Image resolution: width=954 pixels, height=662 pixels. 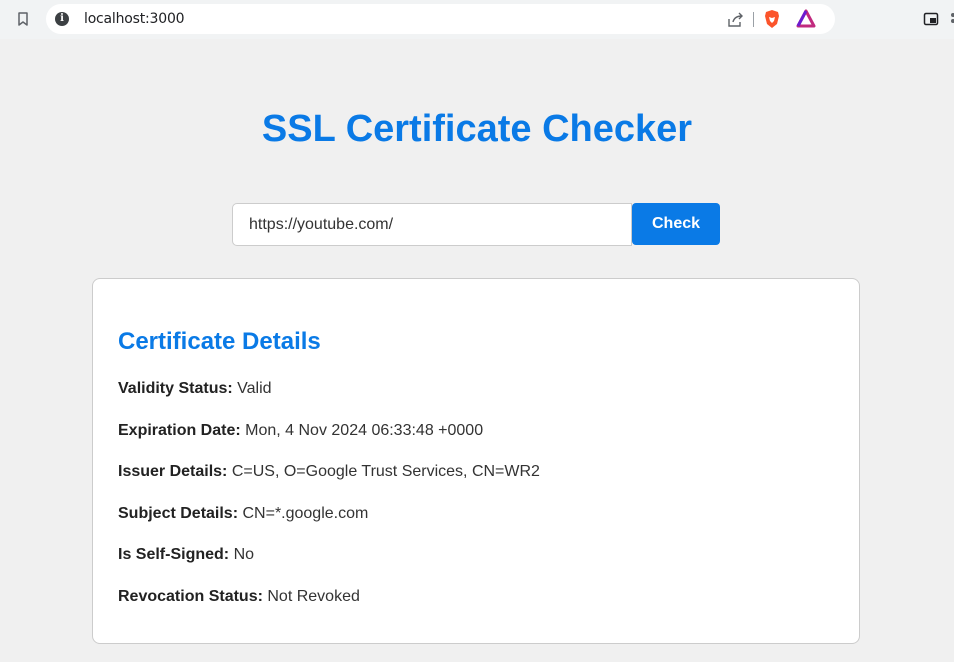 What do you see at coordinates (477, 129) in the screenshot?
I see `page-title: SSL Certificate Checker` at bounding box center [477, 129].